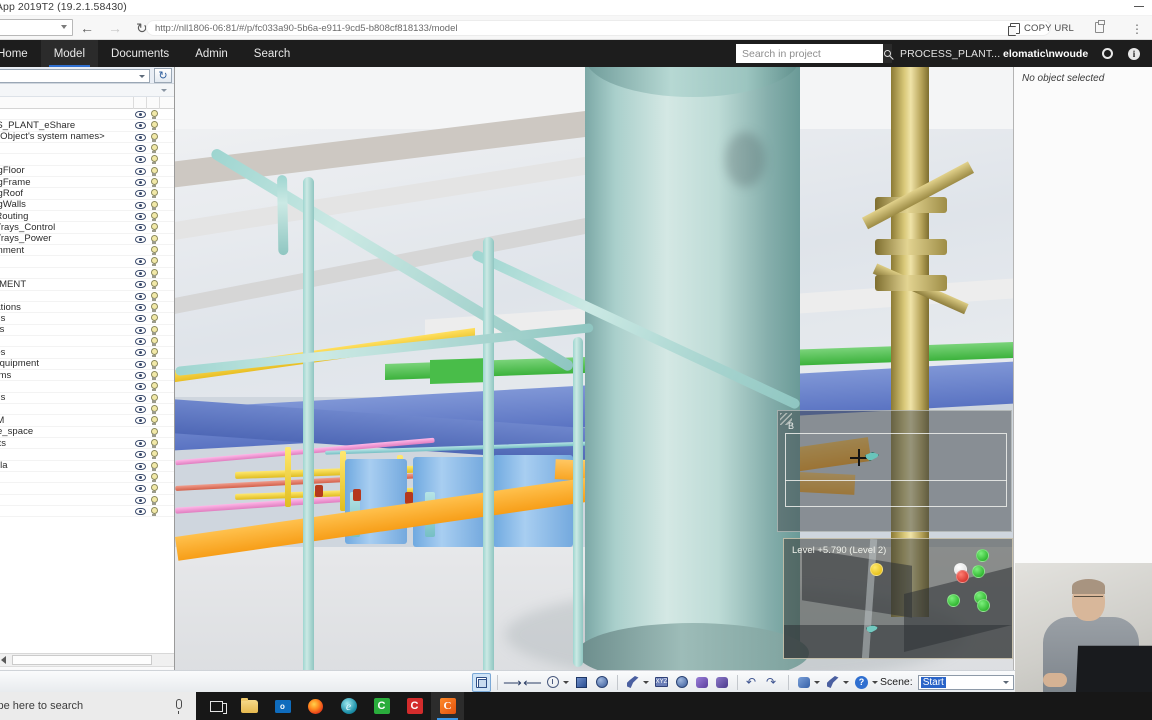 This screenshot has width=1152, height=720. I want to click on nav-item-documents: Documents, so click(140, 53).